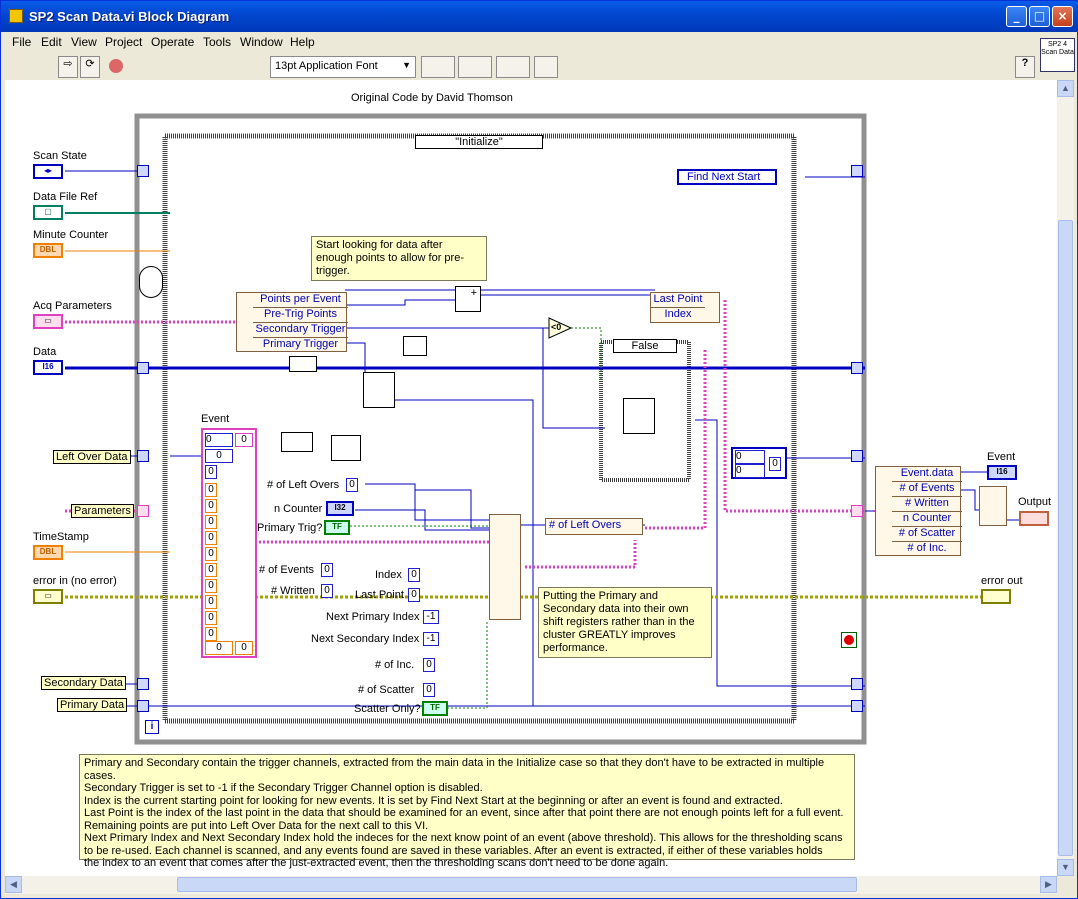 Image resolution: width=1078 pixels, height=899 pixels. What do you see at coordinates (75, 581) in the screenshot?
I see `input-label-error-in: error in (no error)` at bounding box center [75, 581].